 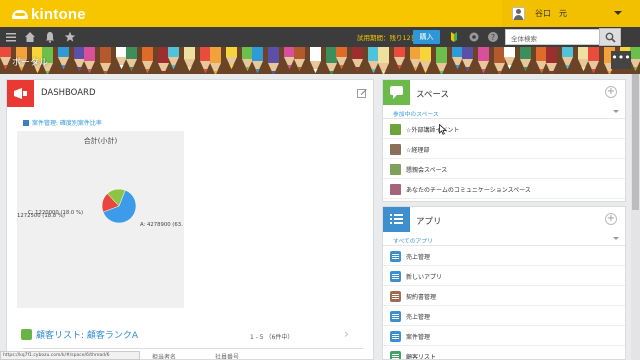 What do you see at coordinates (454, 37) in the screenshot?
I see `beginner-mark-icon` at bounding box center [454, 37].